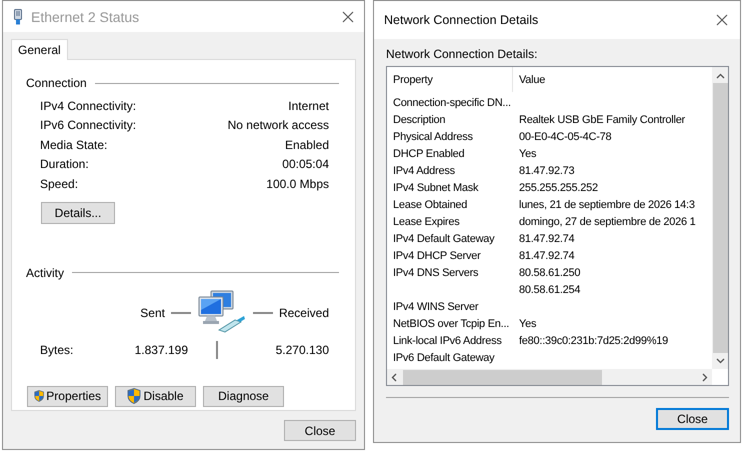 This screenshot has width=743, height=459. I want to click on field-label: Media State:, so click(74, 145).